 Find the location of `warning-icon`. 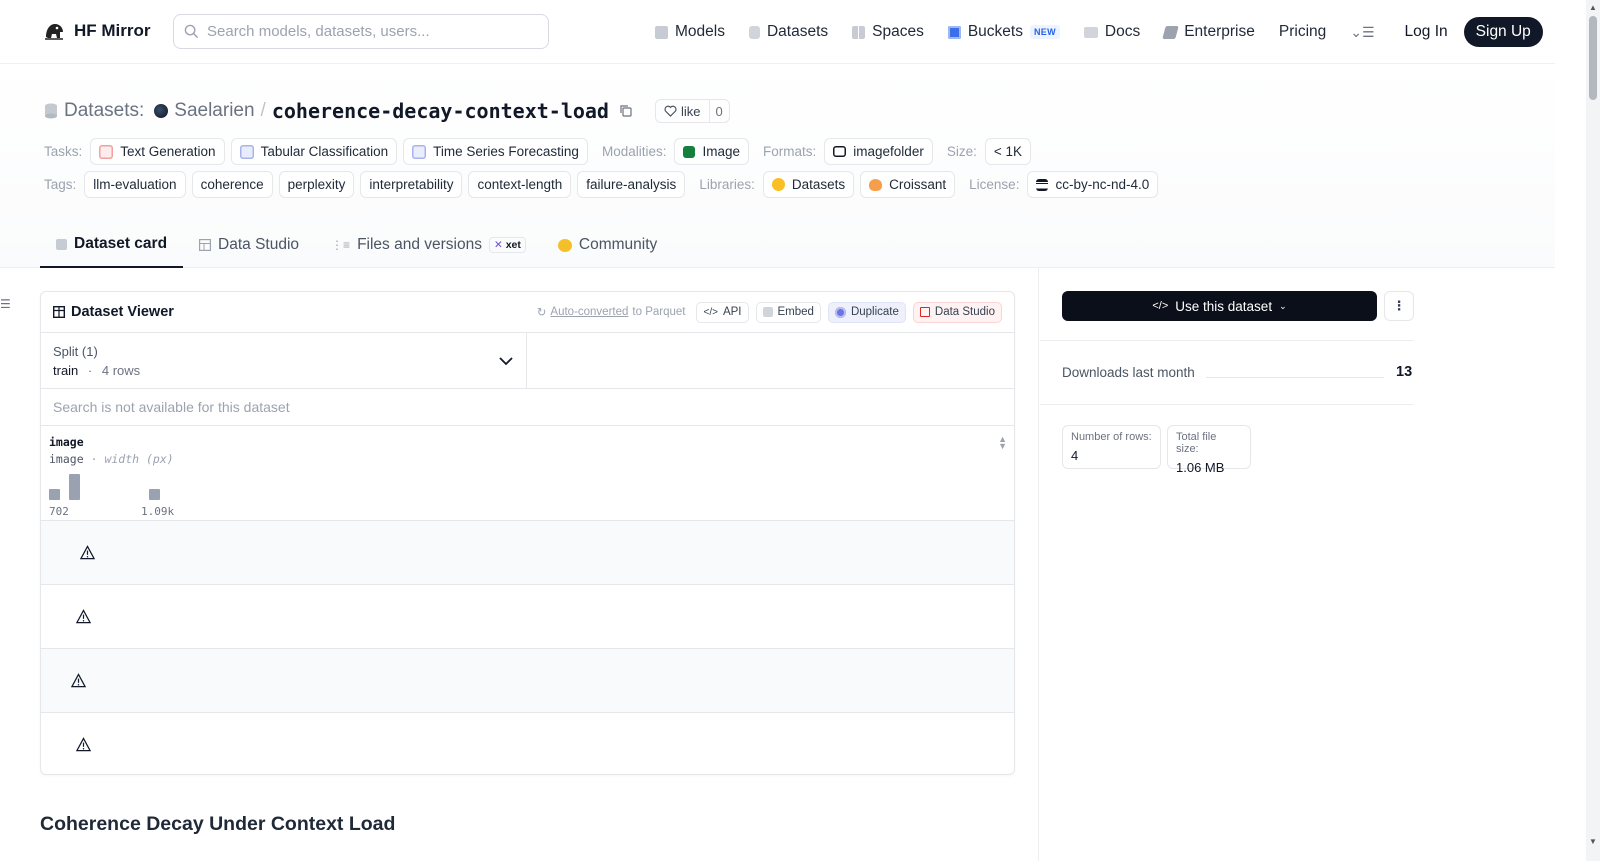

warning-icon is located at coordinates (78, 680).